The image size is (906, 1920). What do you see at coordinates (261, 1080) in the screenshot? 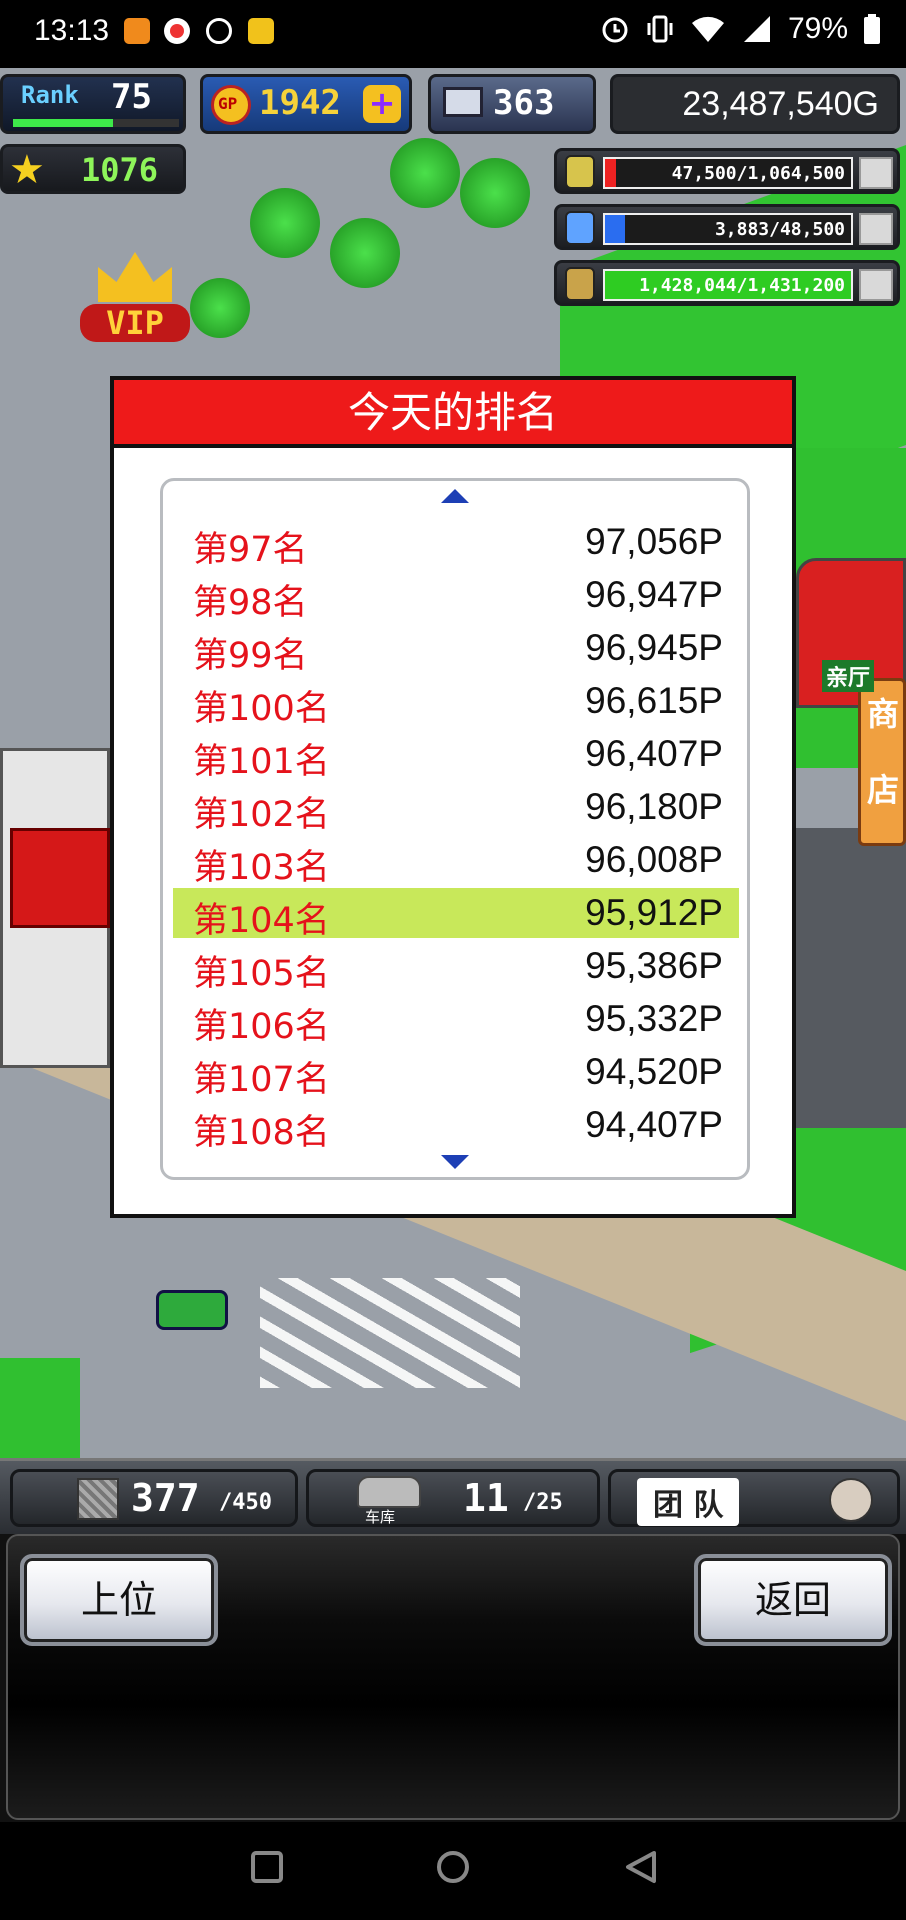
I see `rank-position: 第107名` at bounding box center [261, 1080].